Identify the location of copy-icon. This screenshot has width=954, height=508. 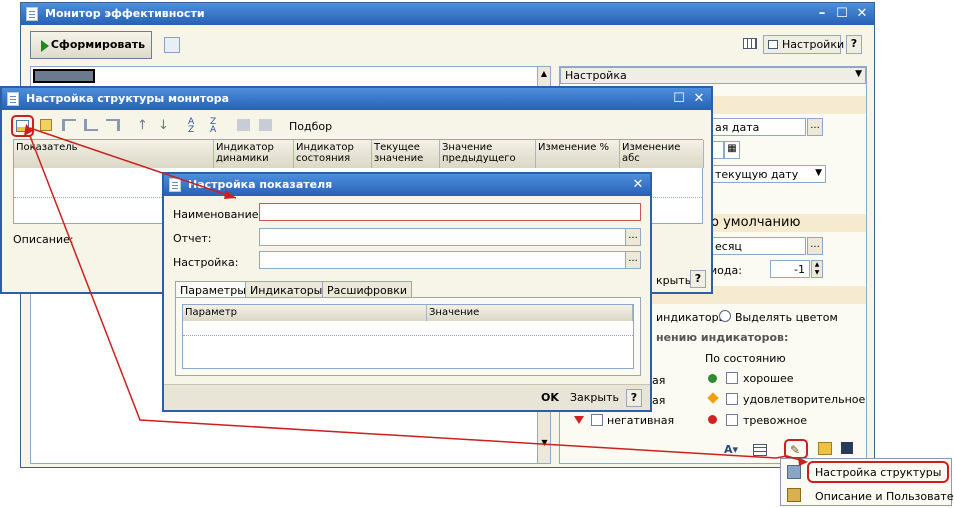
(265, 125).